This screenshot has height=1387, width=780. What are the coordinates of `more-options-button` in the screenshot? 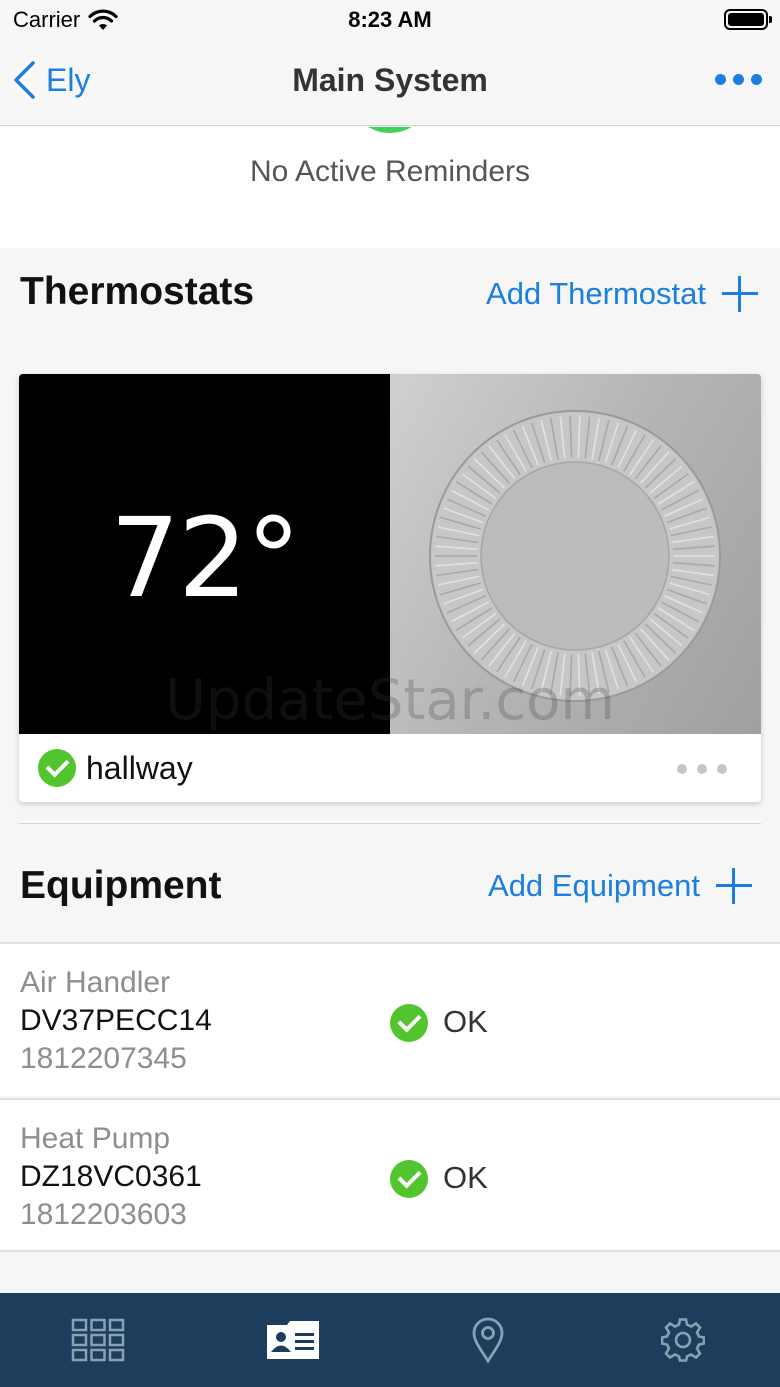 It's located at (738, 79).